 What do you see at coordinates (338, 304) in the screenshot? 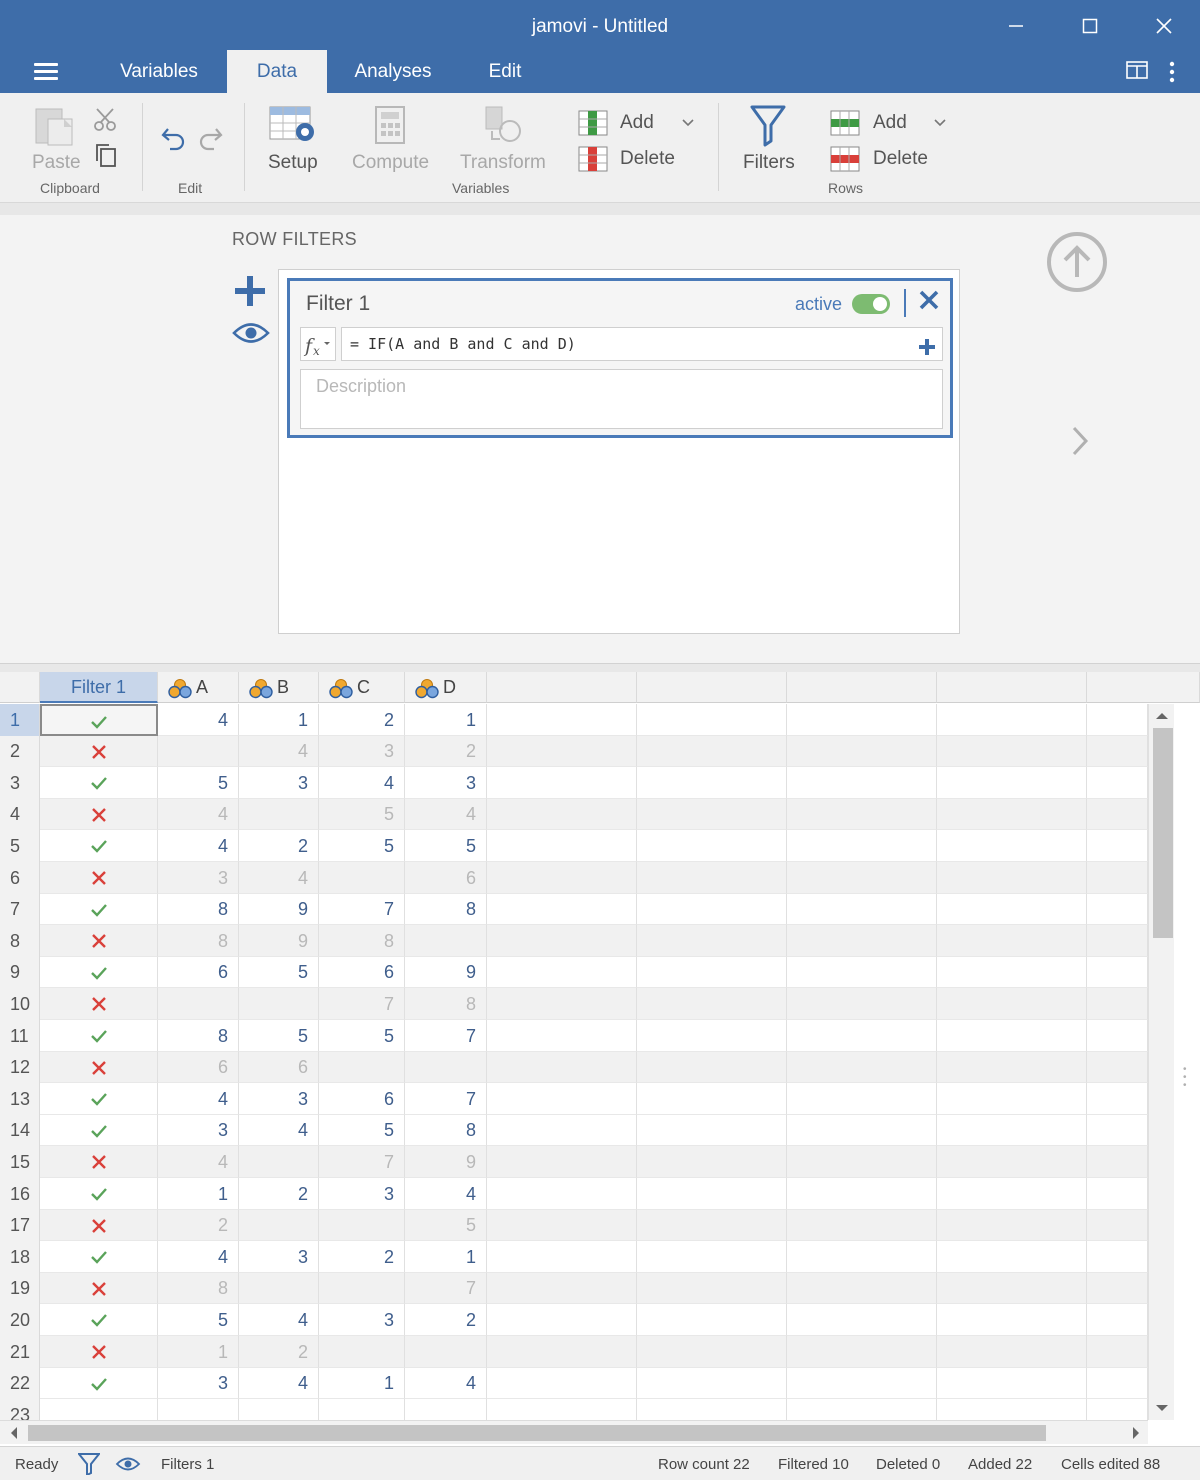
I see `filter-name: Filter 1` at bounding box center [338, 304].